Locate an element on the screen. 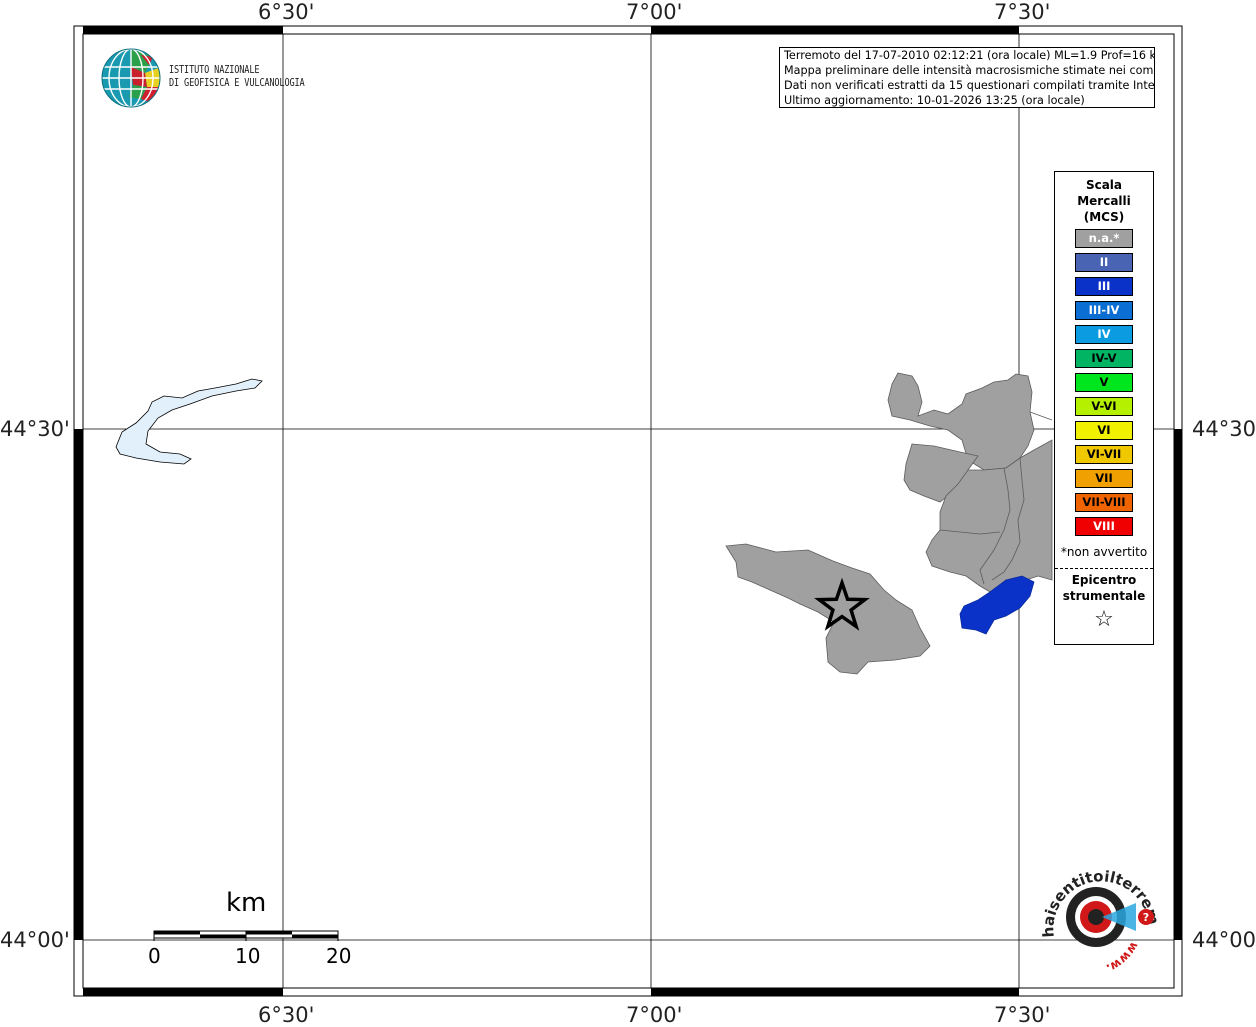 This screenshot has width=1256, height=1027. legend-swatch-2: III is located at coordinates (1104, 286).